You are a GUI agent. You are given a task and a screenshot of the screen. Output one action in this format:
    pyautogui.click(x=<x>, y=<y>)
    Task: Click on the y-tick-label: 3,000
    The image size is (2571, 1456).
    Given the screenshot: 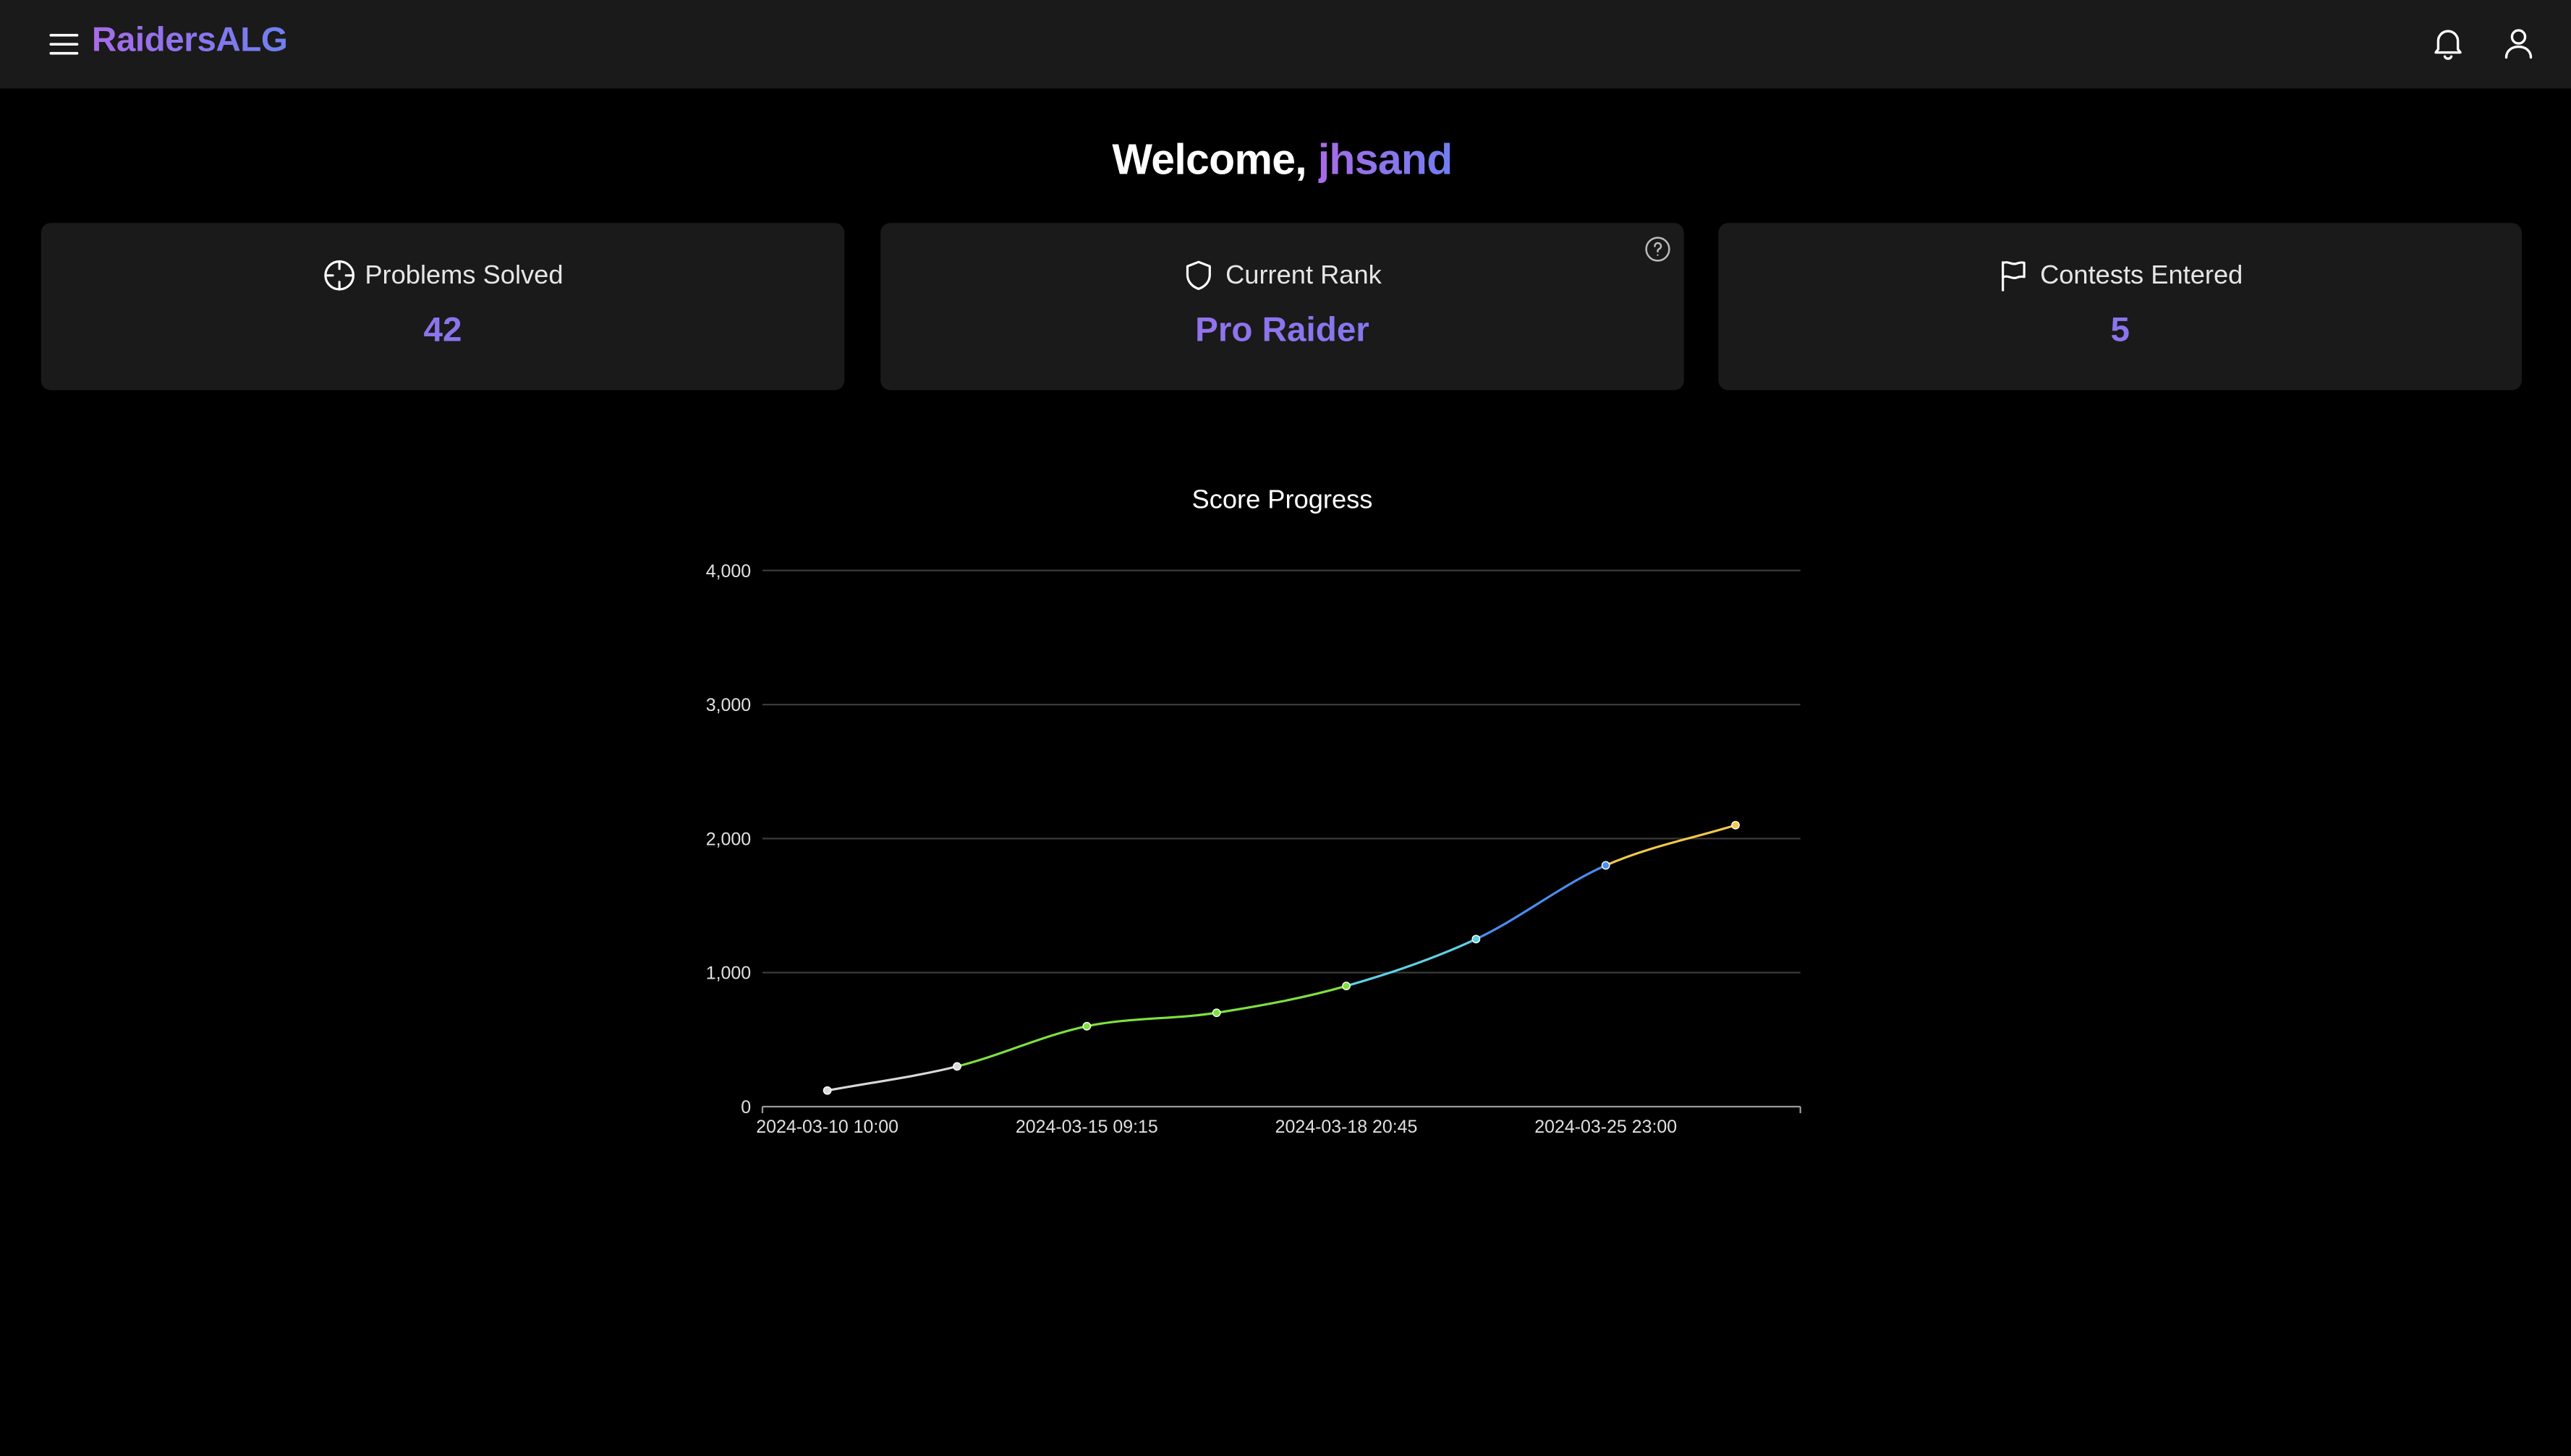 What is the action you would take?
    pyautogui.click(x=729, y=705)
    